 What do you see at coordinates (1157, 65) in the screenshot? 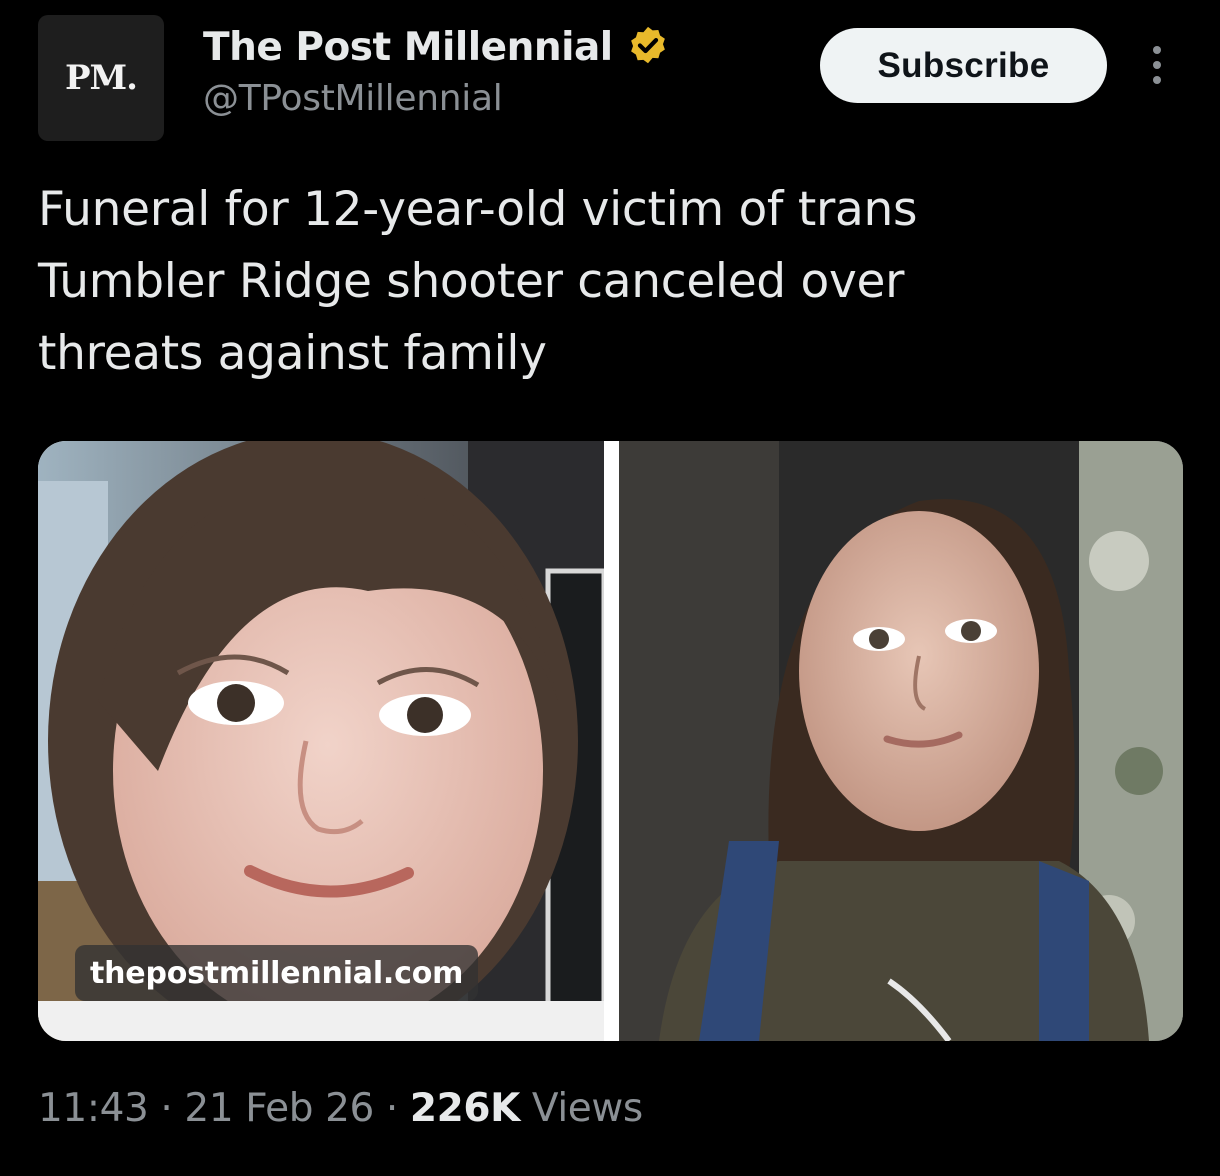
I see `more-vertical-icon` at bounding box center [1157, 65].